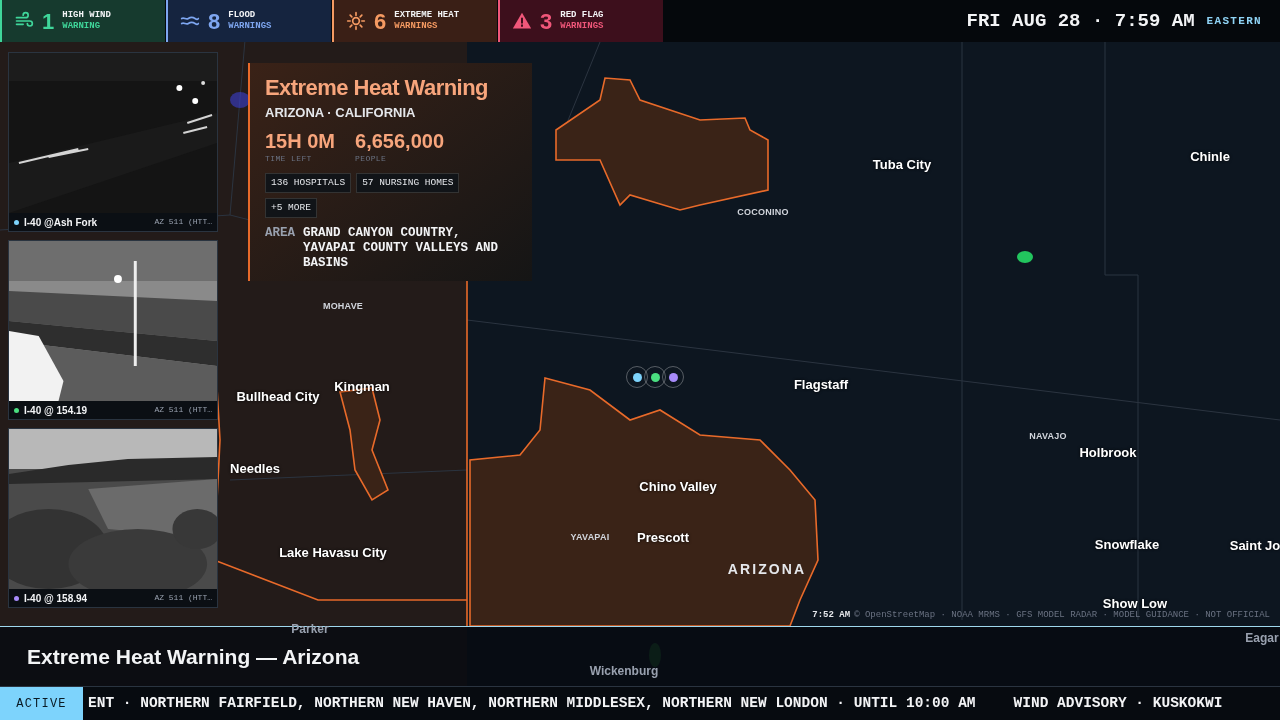 The image size is (1280, 720). Describe the element at coordinates (582, 15) in the screenshot. I see `alert-type: RED FLAG` at that location.